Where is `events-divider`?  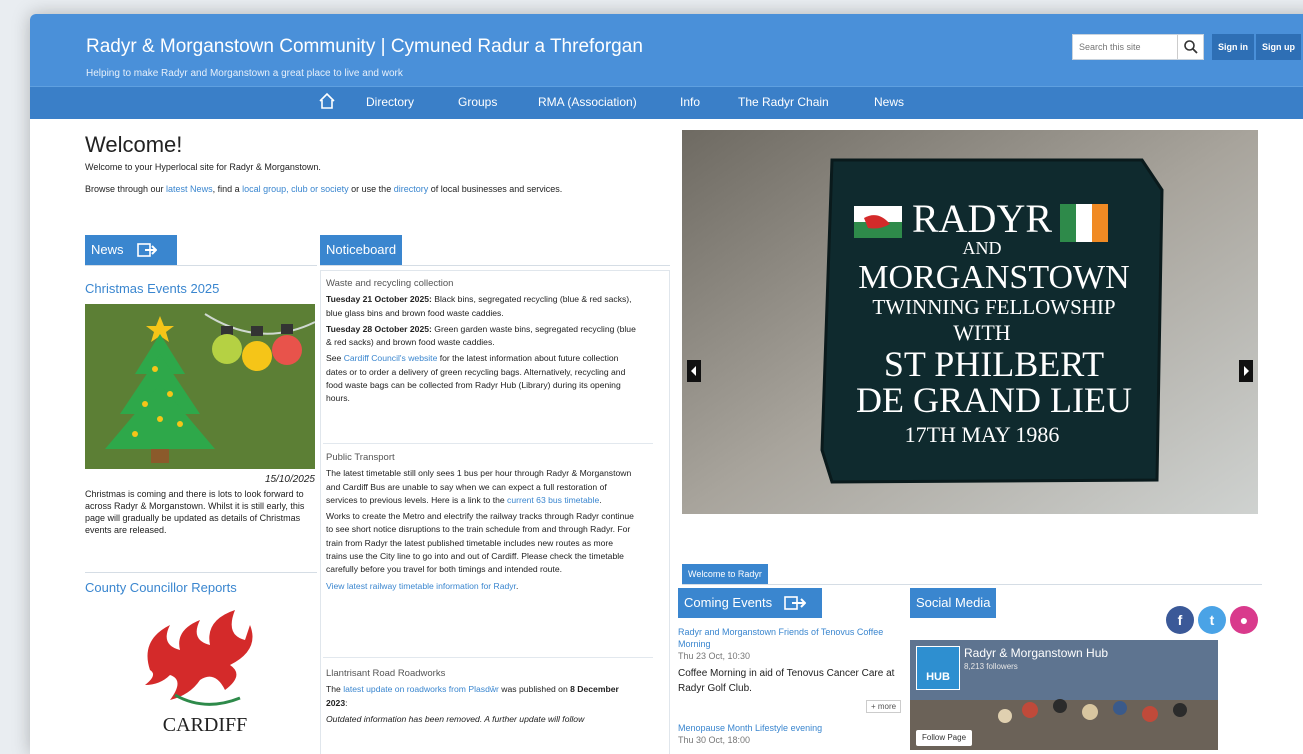
events-divider is located at coordinates (972, 584).